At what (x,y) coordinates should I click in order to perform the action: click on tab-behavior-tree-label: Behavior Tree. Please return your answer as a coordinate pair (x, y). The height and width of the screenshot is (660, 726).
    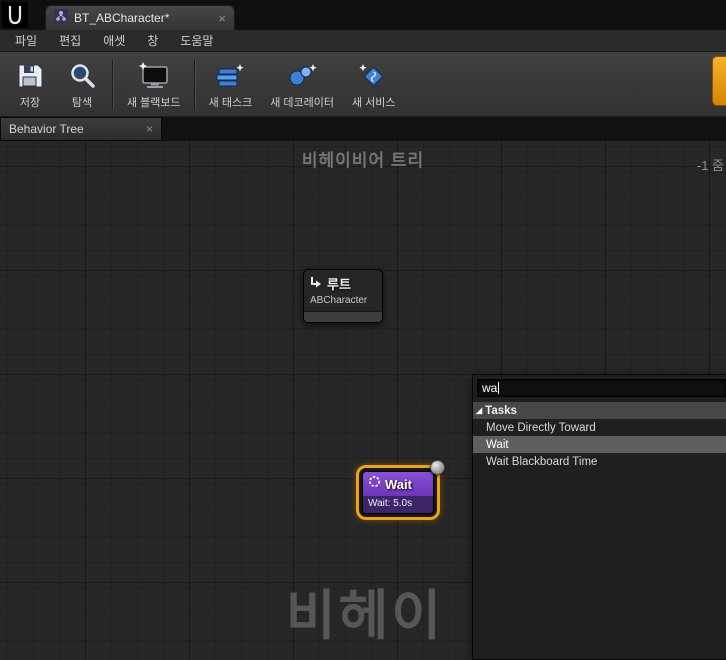
    Looking at the image, I should click on (46, 129).